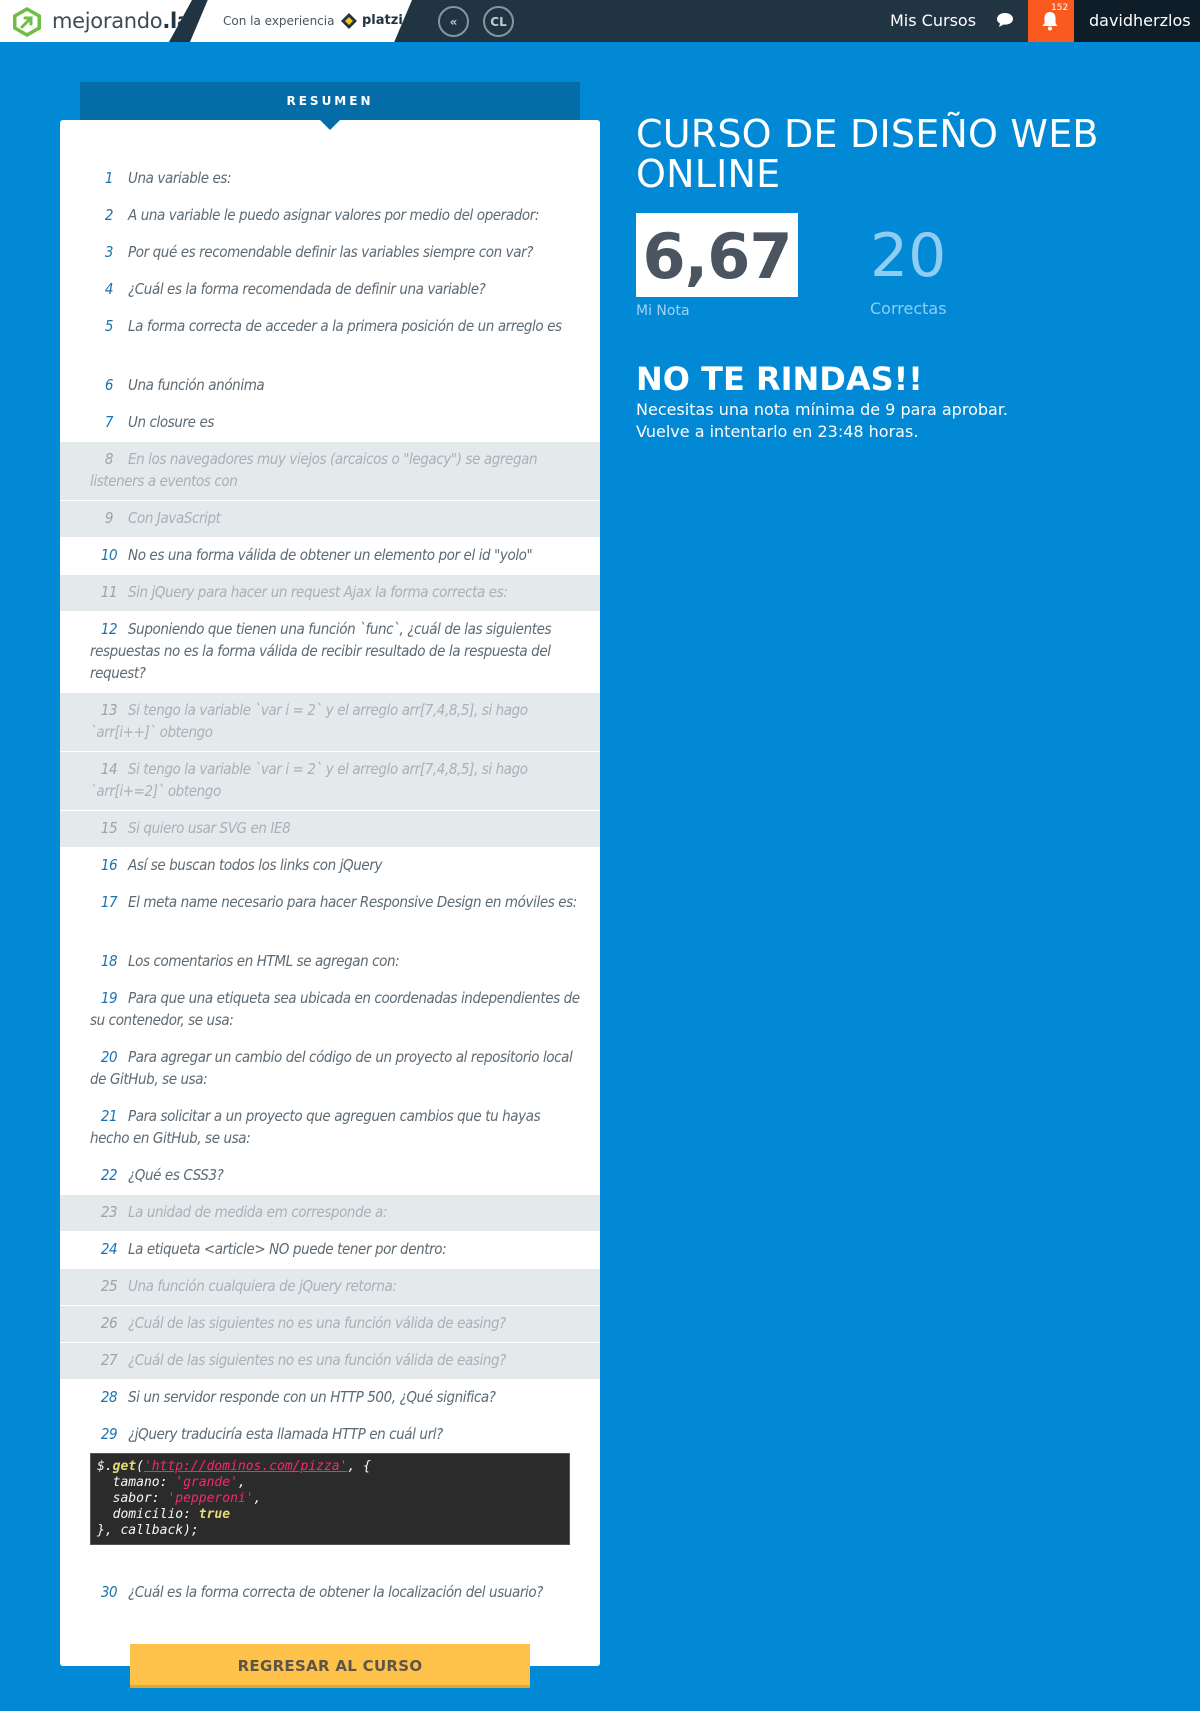 This screenshot has height=1711, width=1200. What do you see at coordinates (335, 518) in the screenshot?
I see `question-text: 9 Con JavaScript` at bounding box center [335, 518].